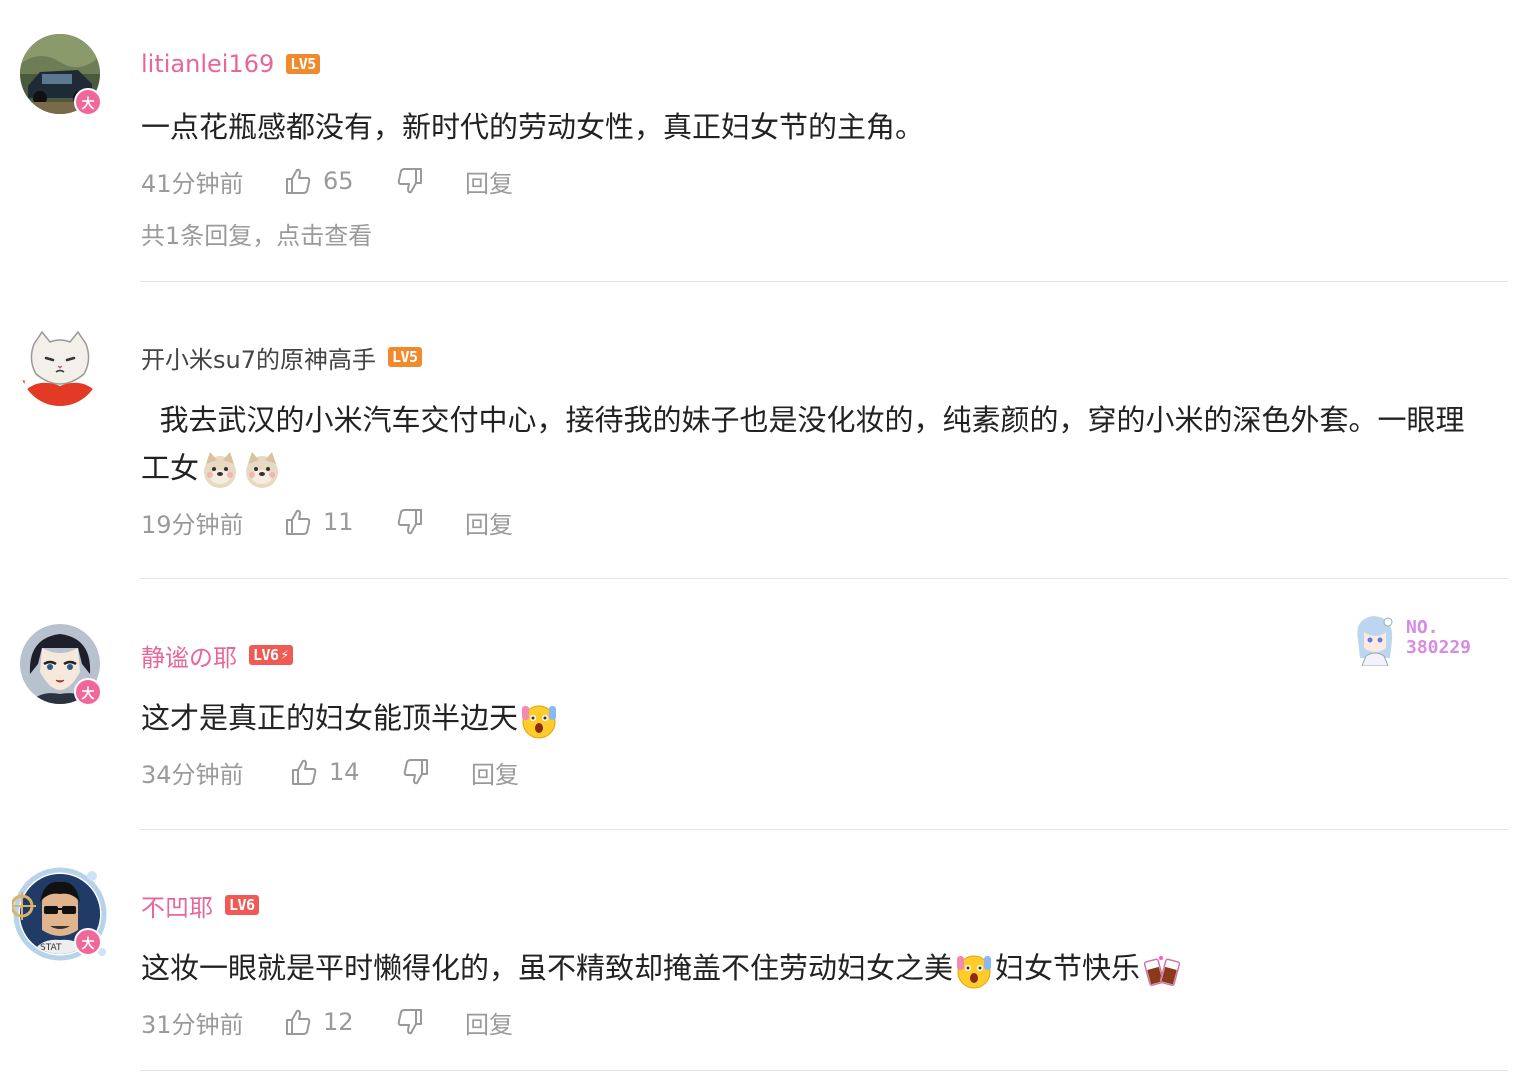  What do you see at coordinates (1162, 971) in the screenshot?
I see `cheers-icon` at bounding box center [1162, 971].